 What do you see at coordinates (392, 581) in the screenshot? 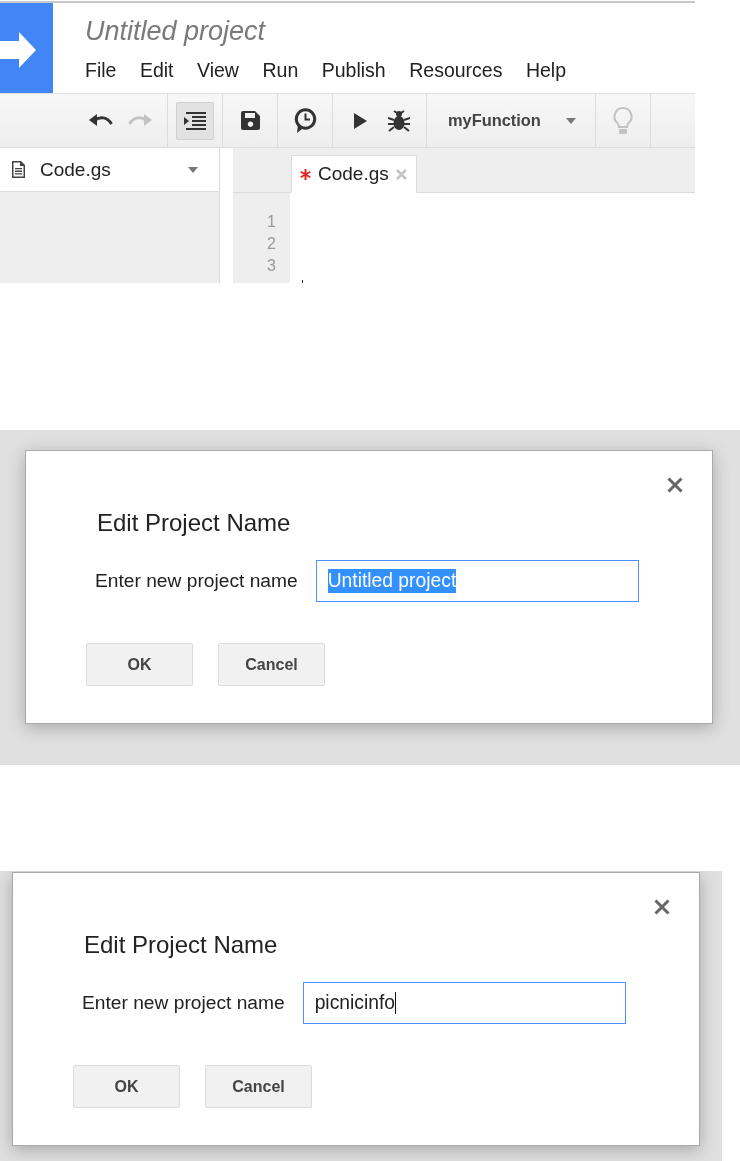
I see `selected-text: Untitled project` at bounding box center [392, 581].